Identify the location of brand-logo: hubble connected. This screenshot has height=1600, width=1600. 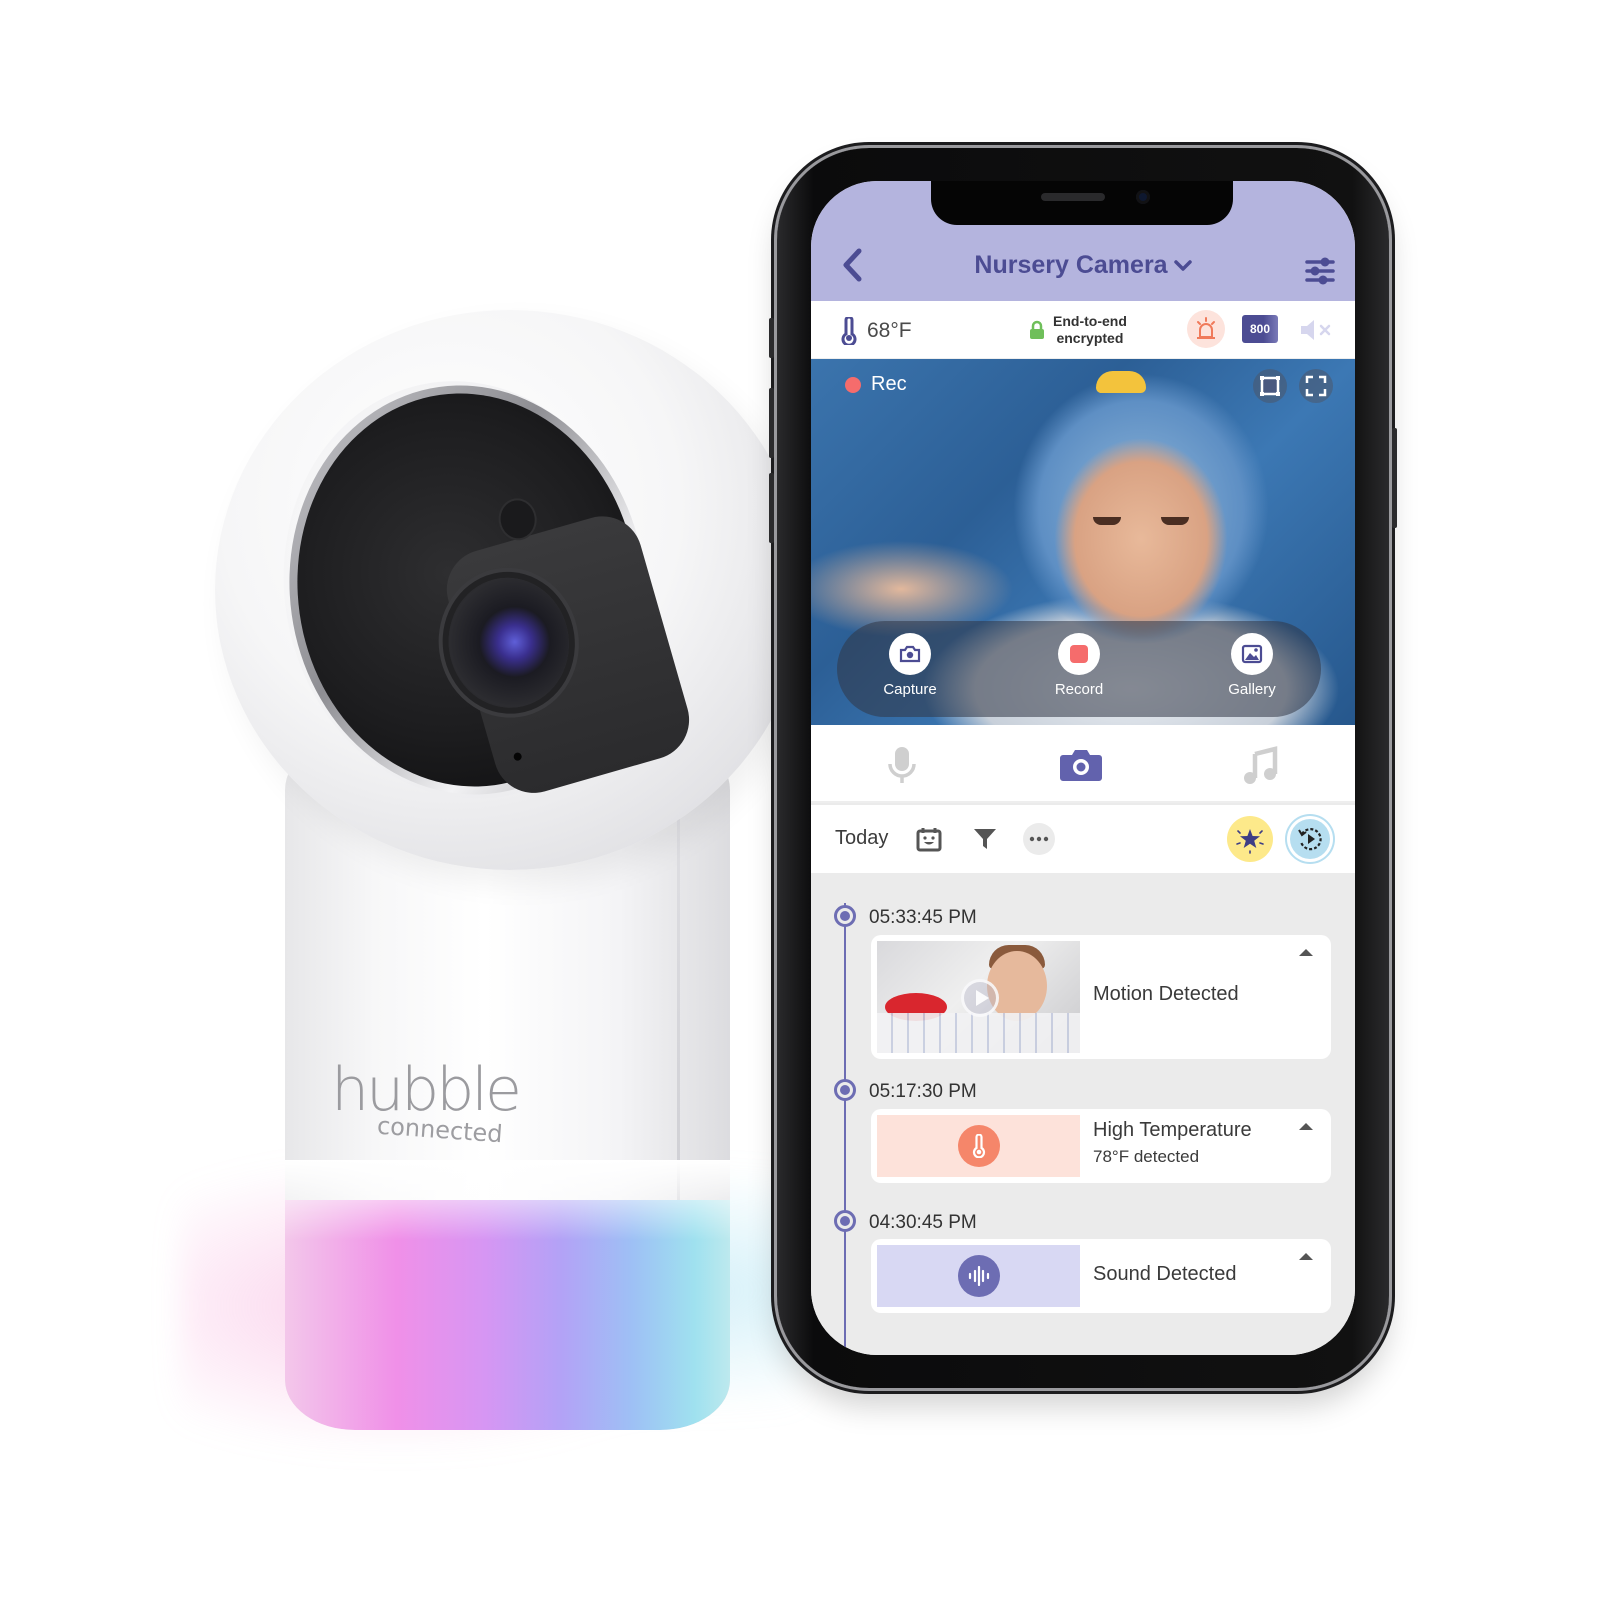
(425, 1101).